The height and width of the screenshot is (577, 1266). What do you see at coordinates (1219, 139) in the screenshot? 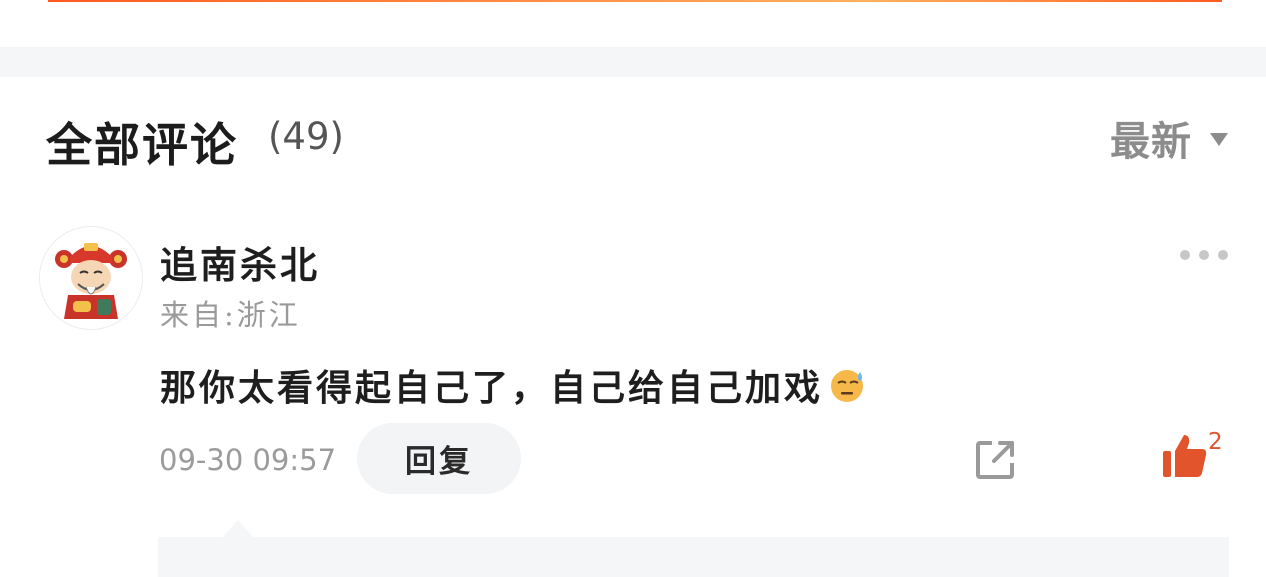
I see `caret-down-icon` at bounding box center [1219, 139].